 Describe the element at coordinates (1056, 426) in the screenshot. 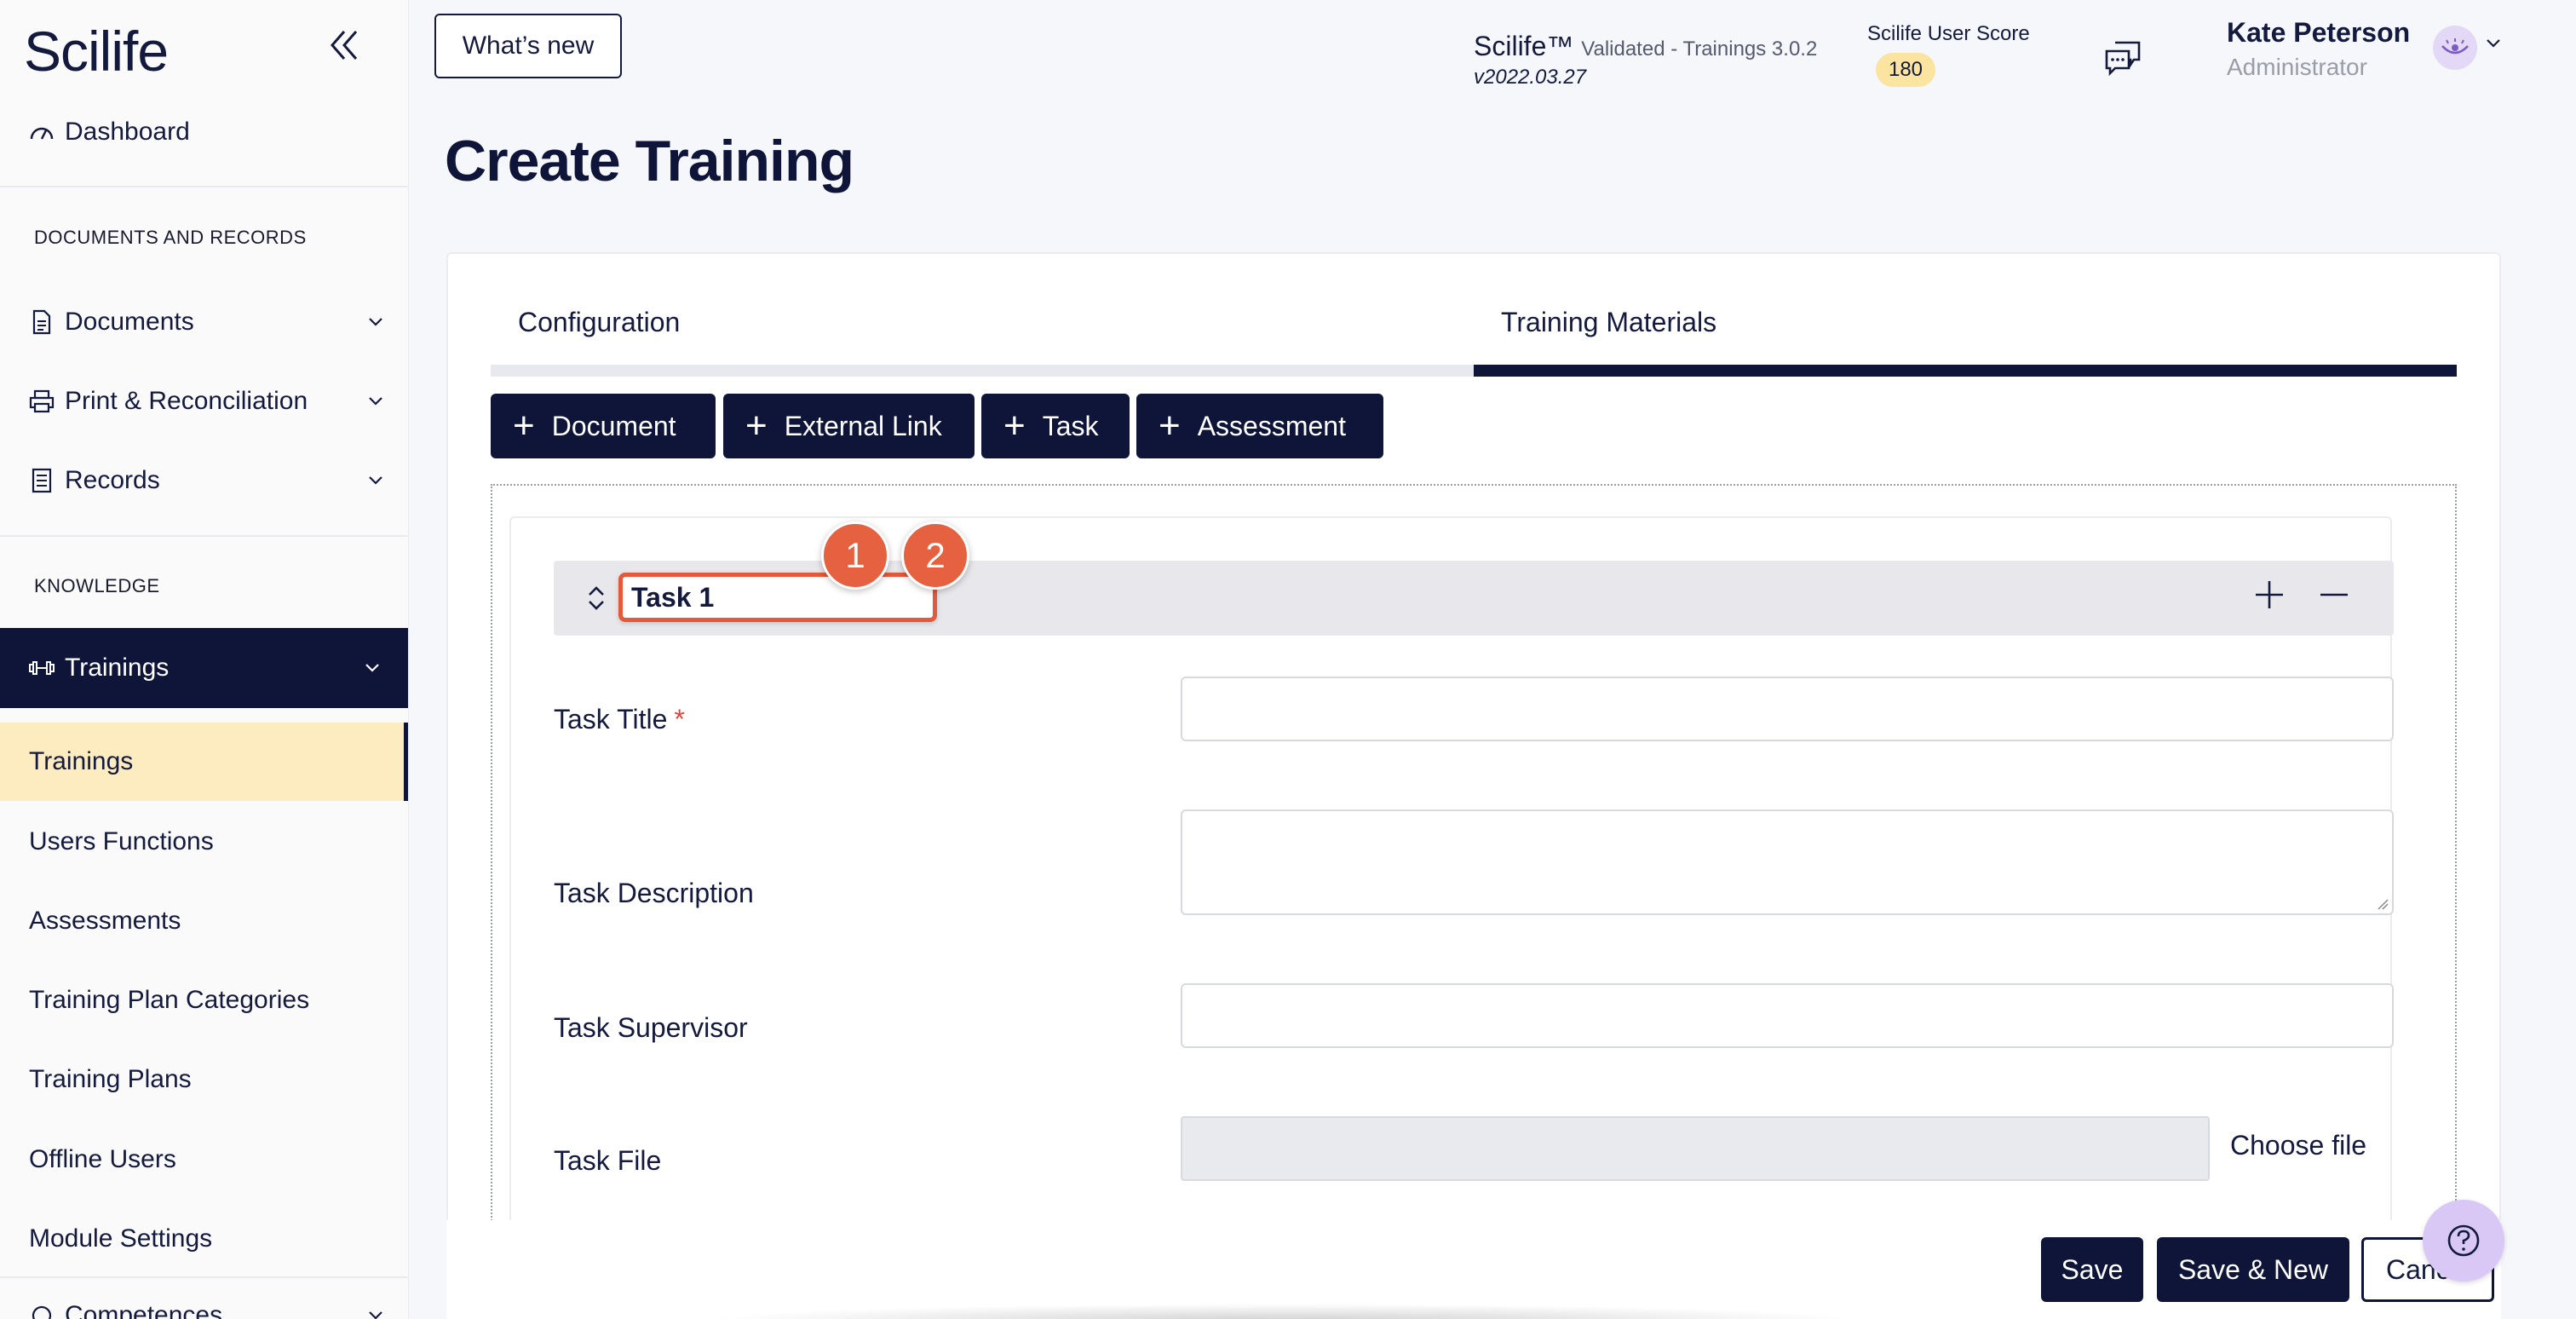

I see `add-task-button: + Task` at that location.